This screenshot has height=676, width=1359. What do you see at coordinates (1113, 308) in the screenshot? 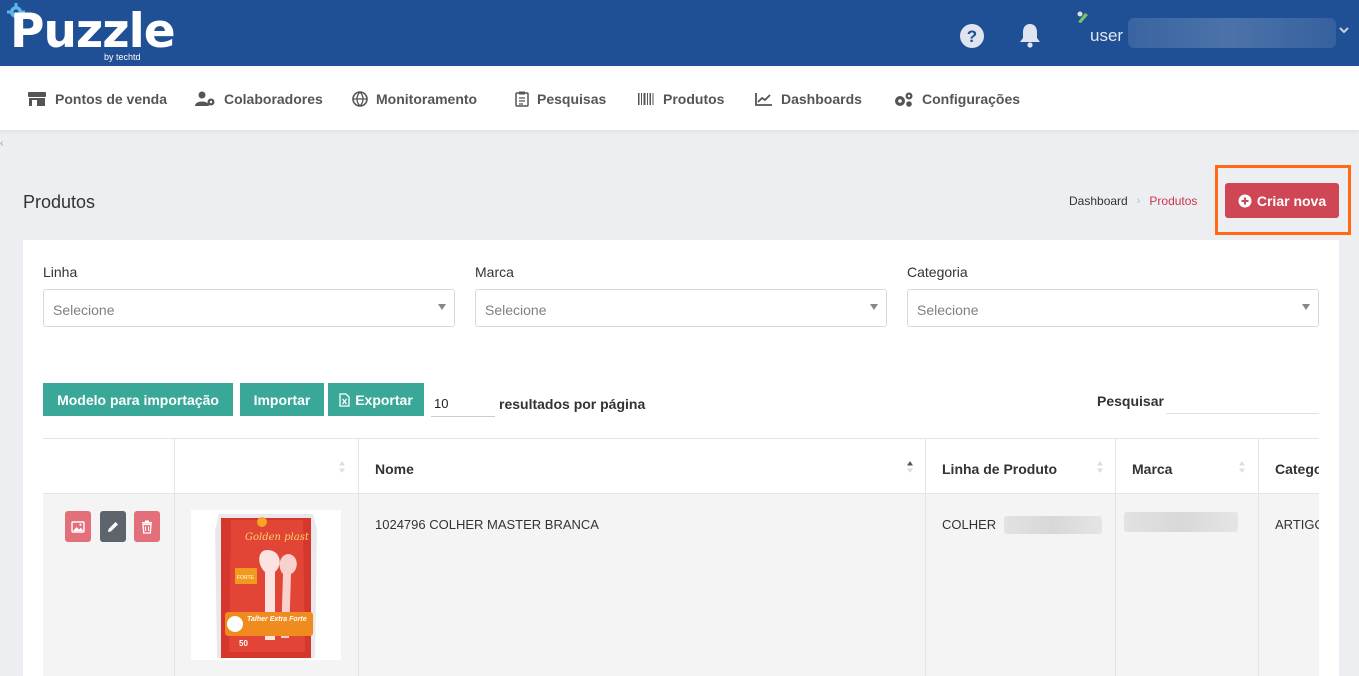
I see `filter-select-categoria: Selecione` at bounding box center [1113, 308].